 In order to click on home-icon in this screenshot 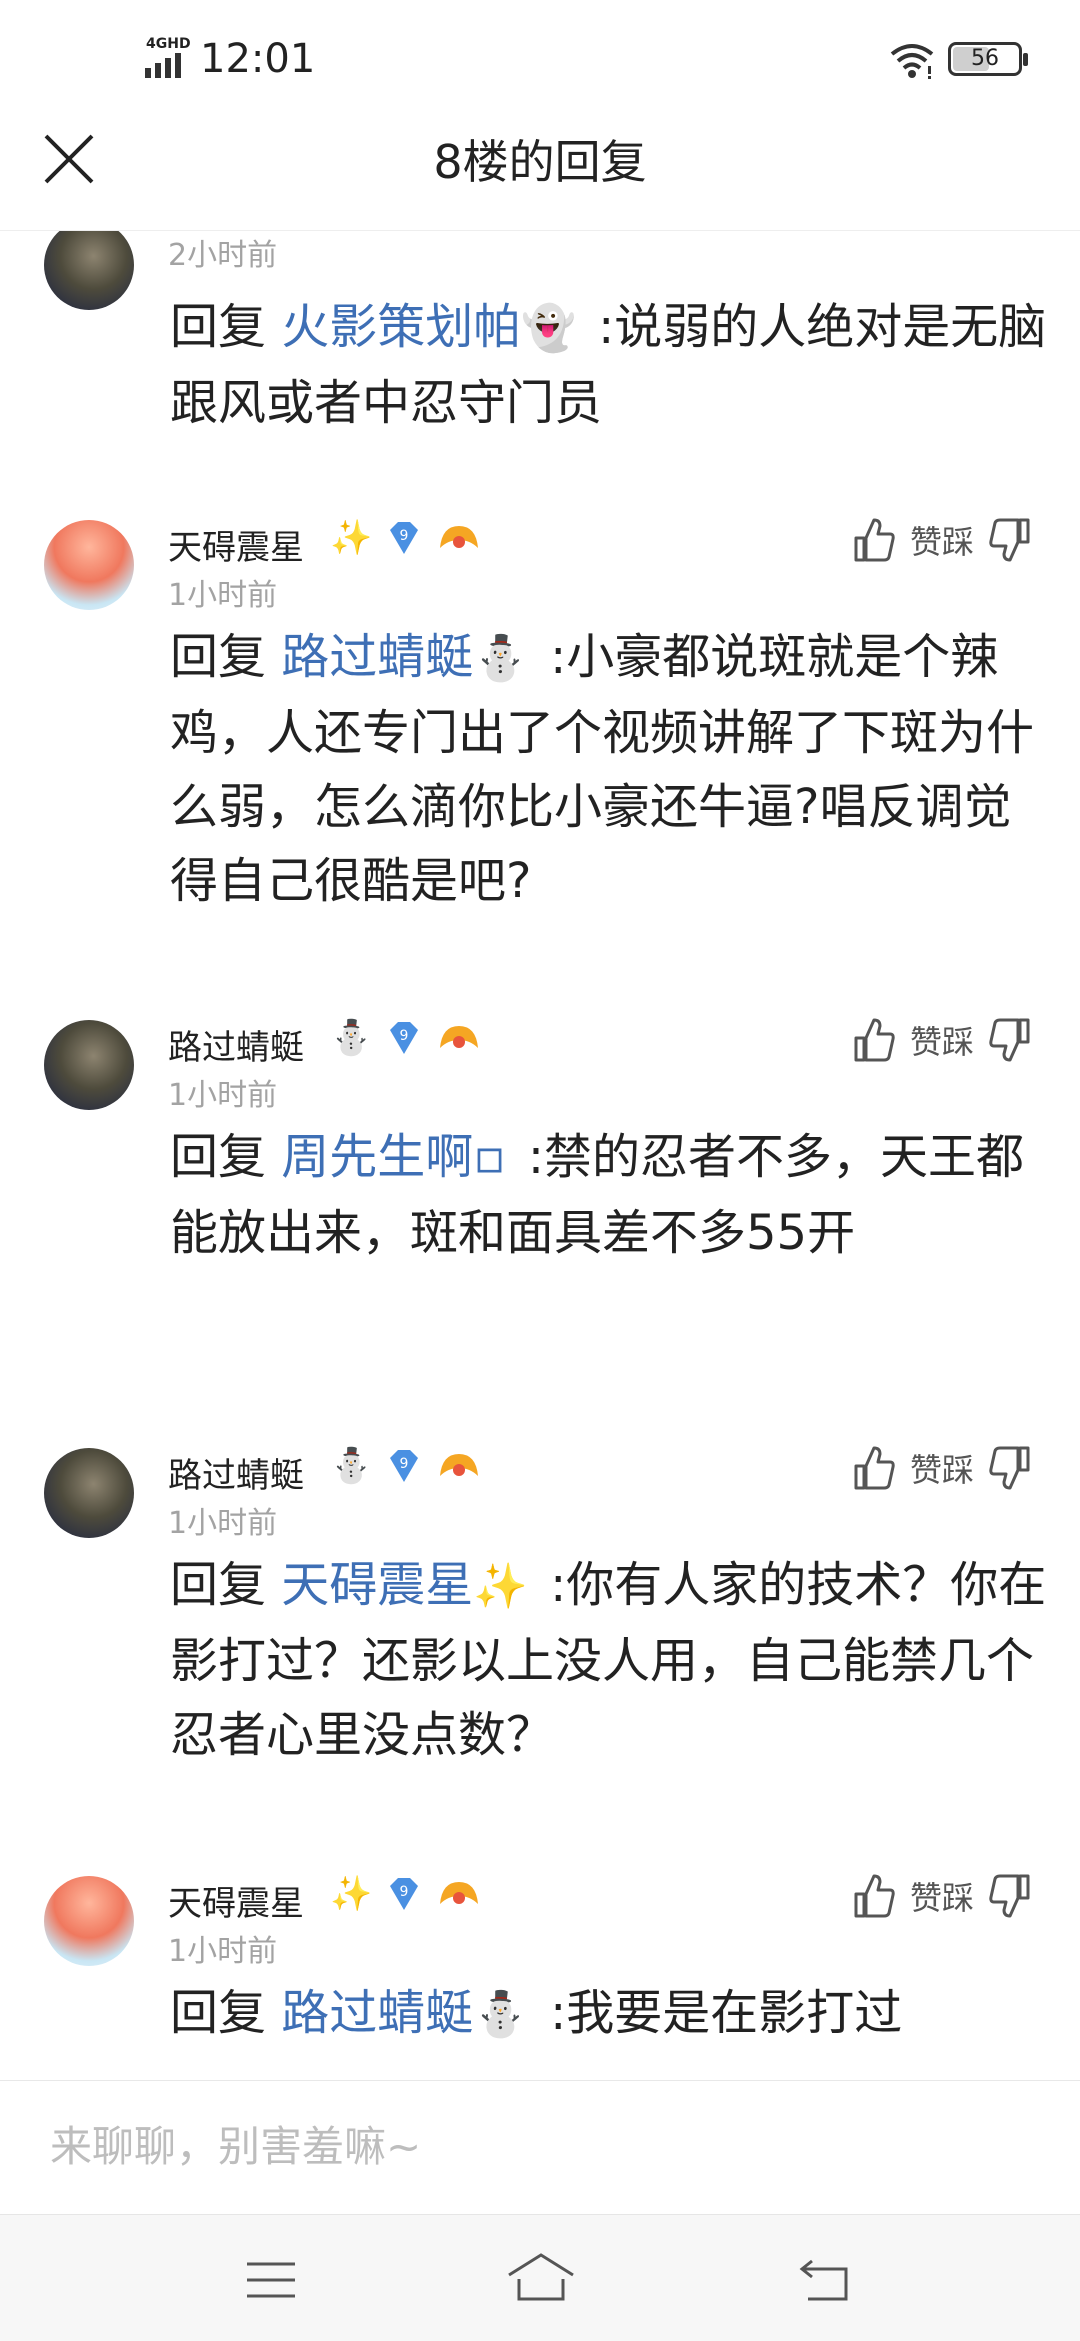, I will do `click(541, 2277)`.